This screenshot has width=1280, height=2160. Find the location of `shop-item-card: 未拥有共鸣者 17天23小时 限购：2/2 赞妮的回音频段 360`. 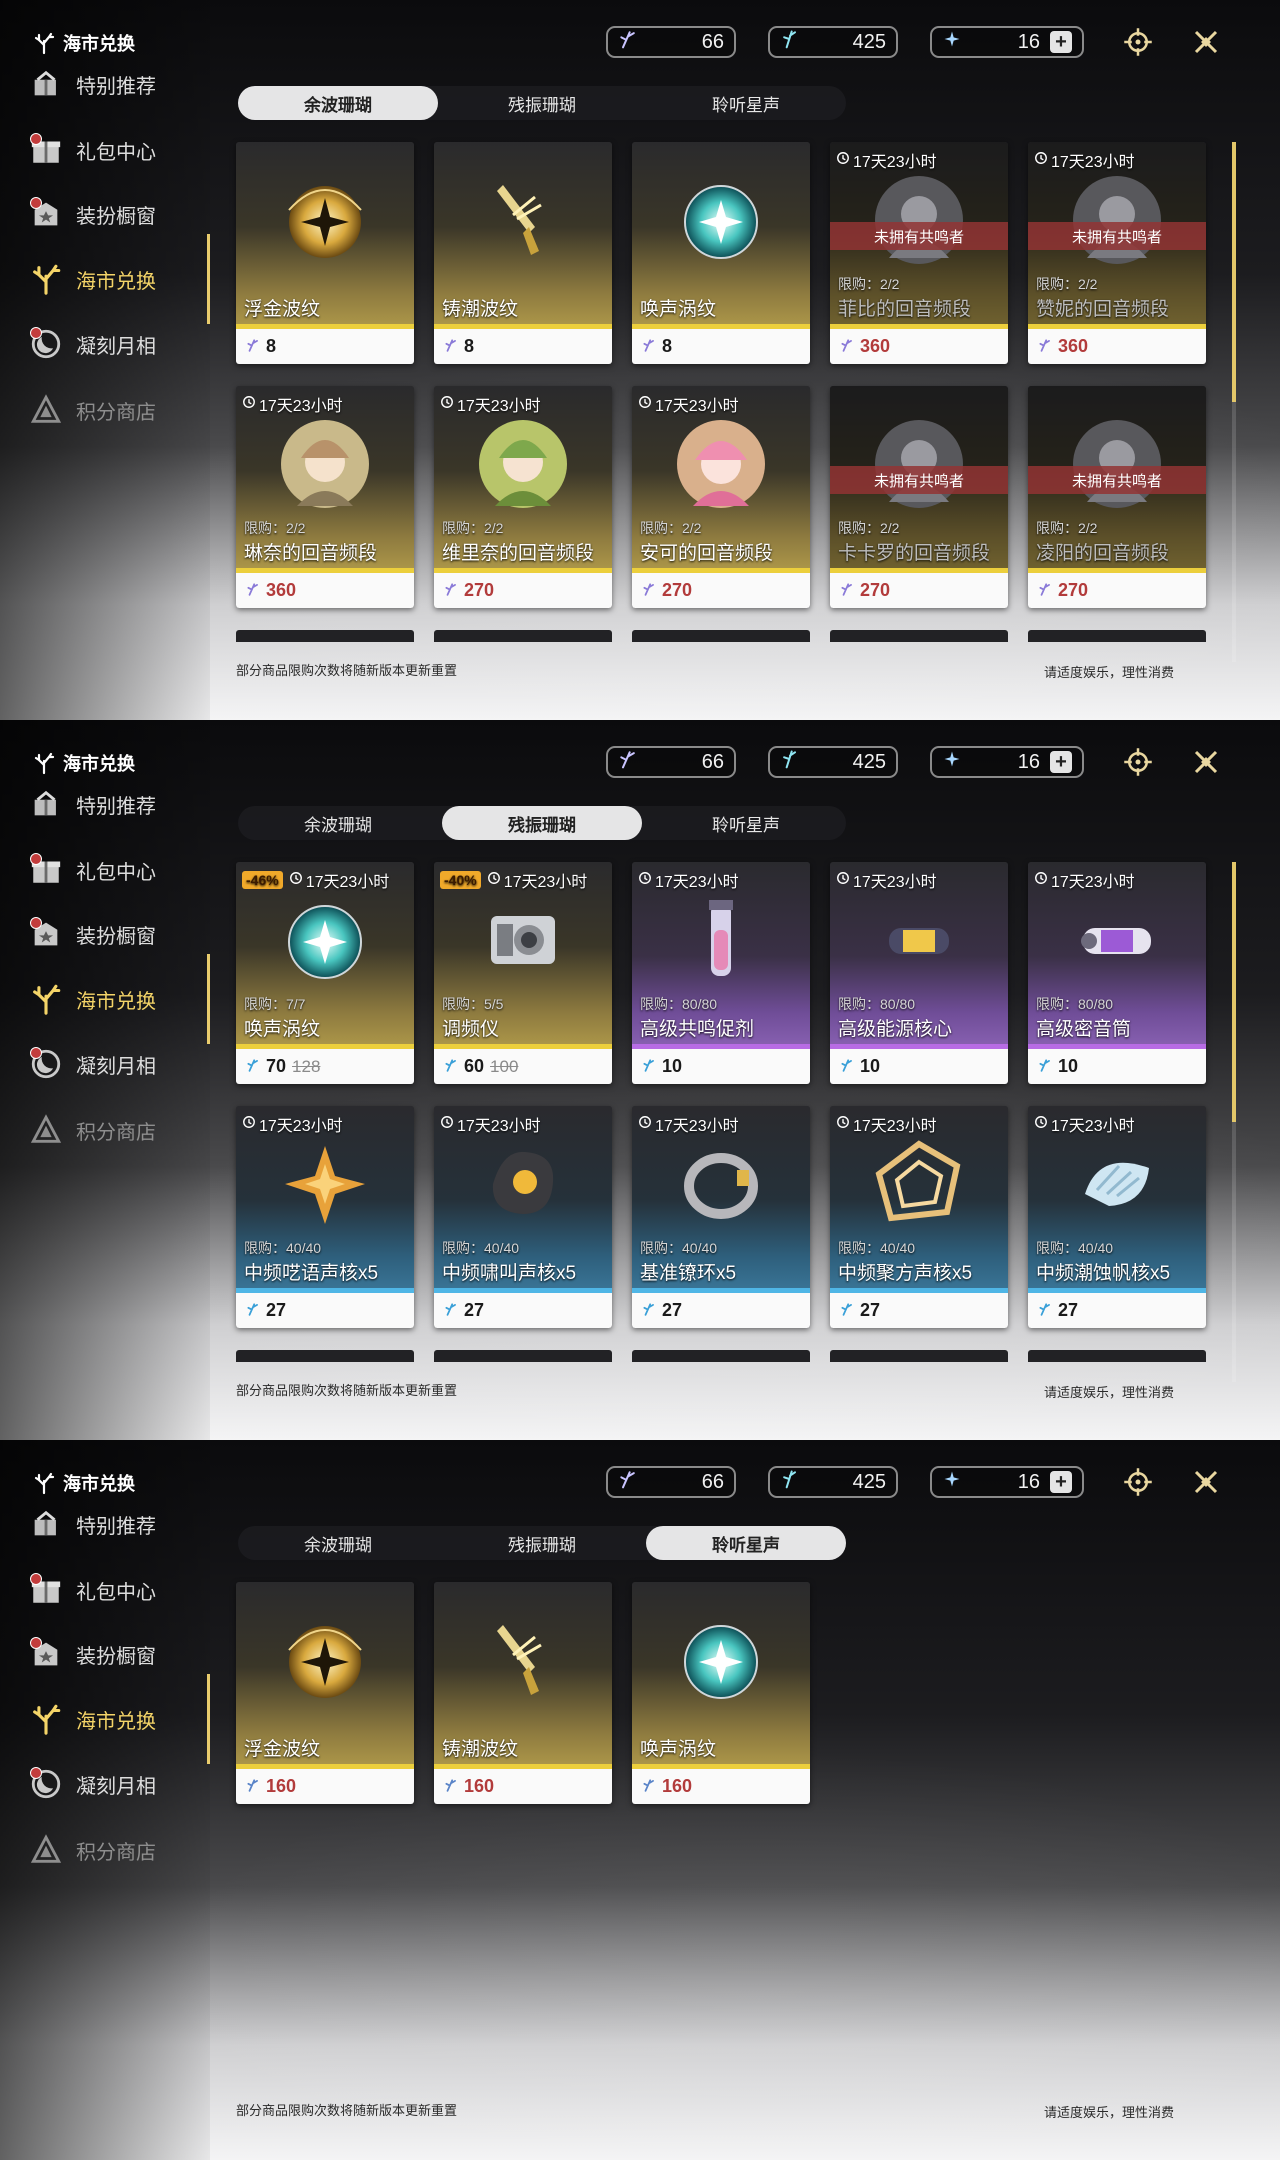

shop-item-card: 未拥有共鸣者 17天23小时 限购：2/2 赞妮的回音频段 360 is located at coordinates (1117, 253).